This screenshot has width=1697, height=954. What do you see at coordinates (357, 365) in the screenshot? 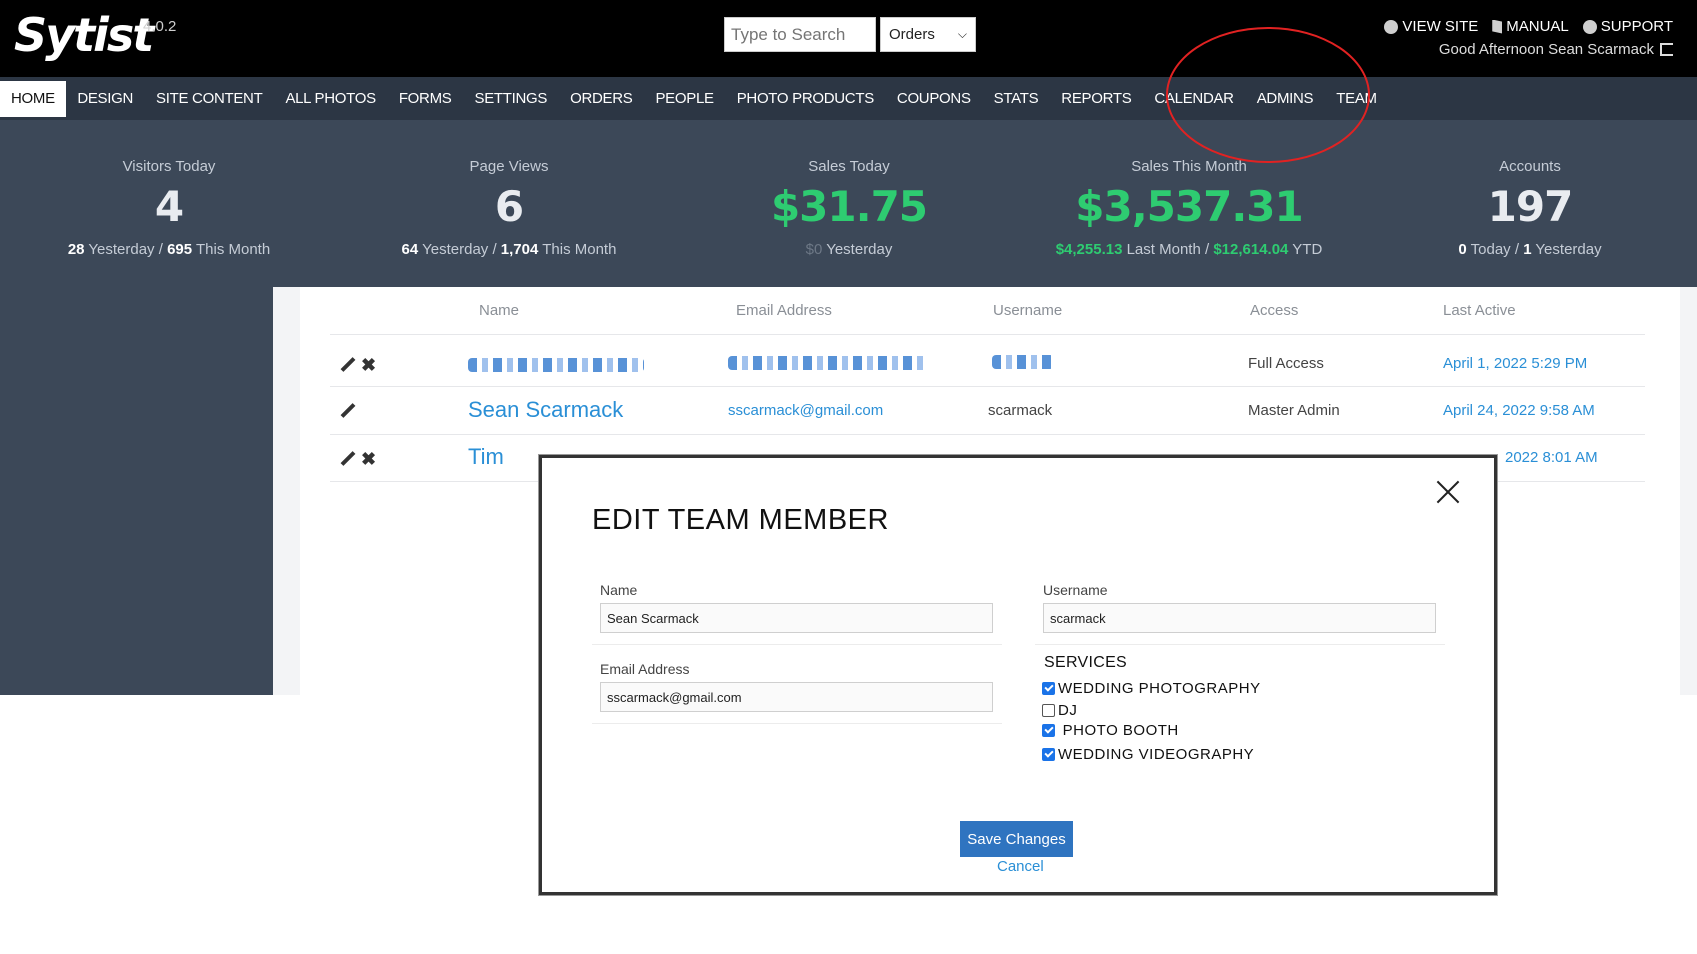
I see `row-actions: ✖` at bounding box center [357, 365].